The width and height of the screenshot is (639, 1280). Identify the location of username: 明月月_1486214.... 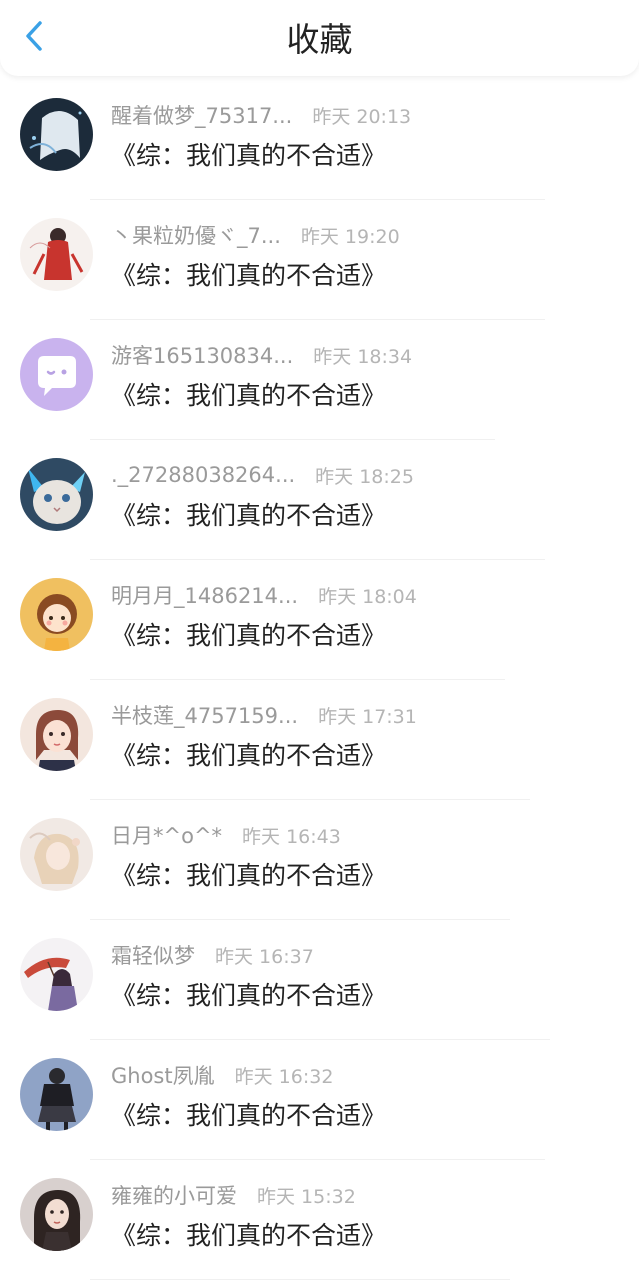
(204, 595).